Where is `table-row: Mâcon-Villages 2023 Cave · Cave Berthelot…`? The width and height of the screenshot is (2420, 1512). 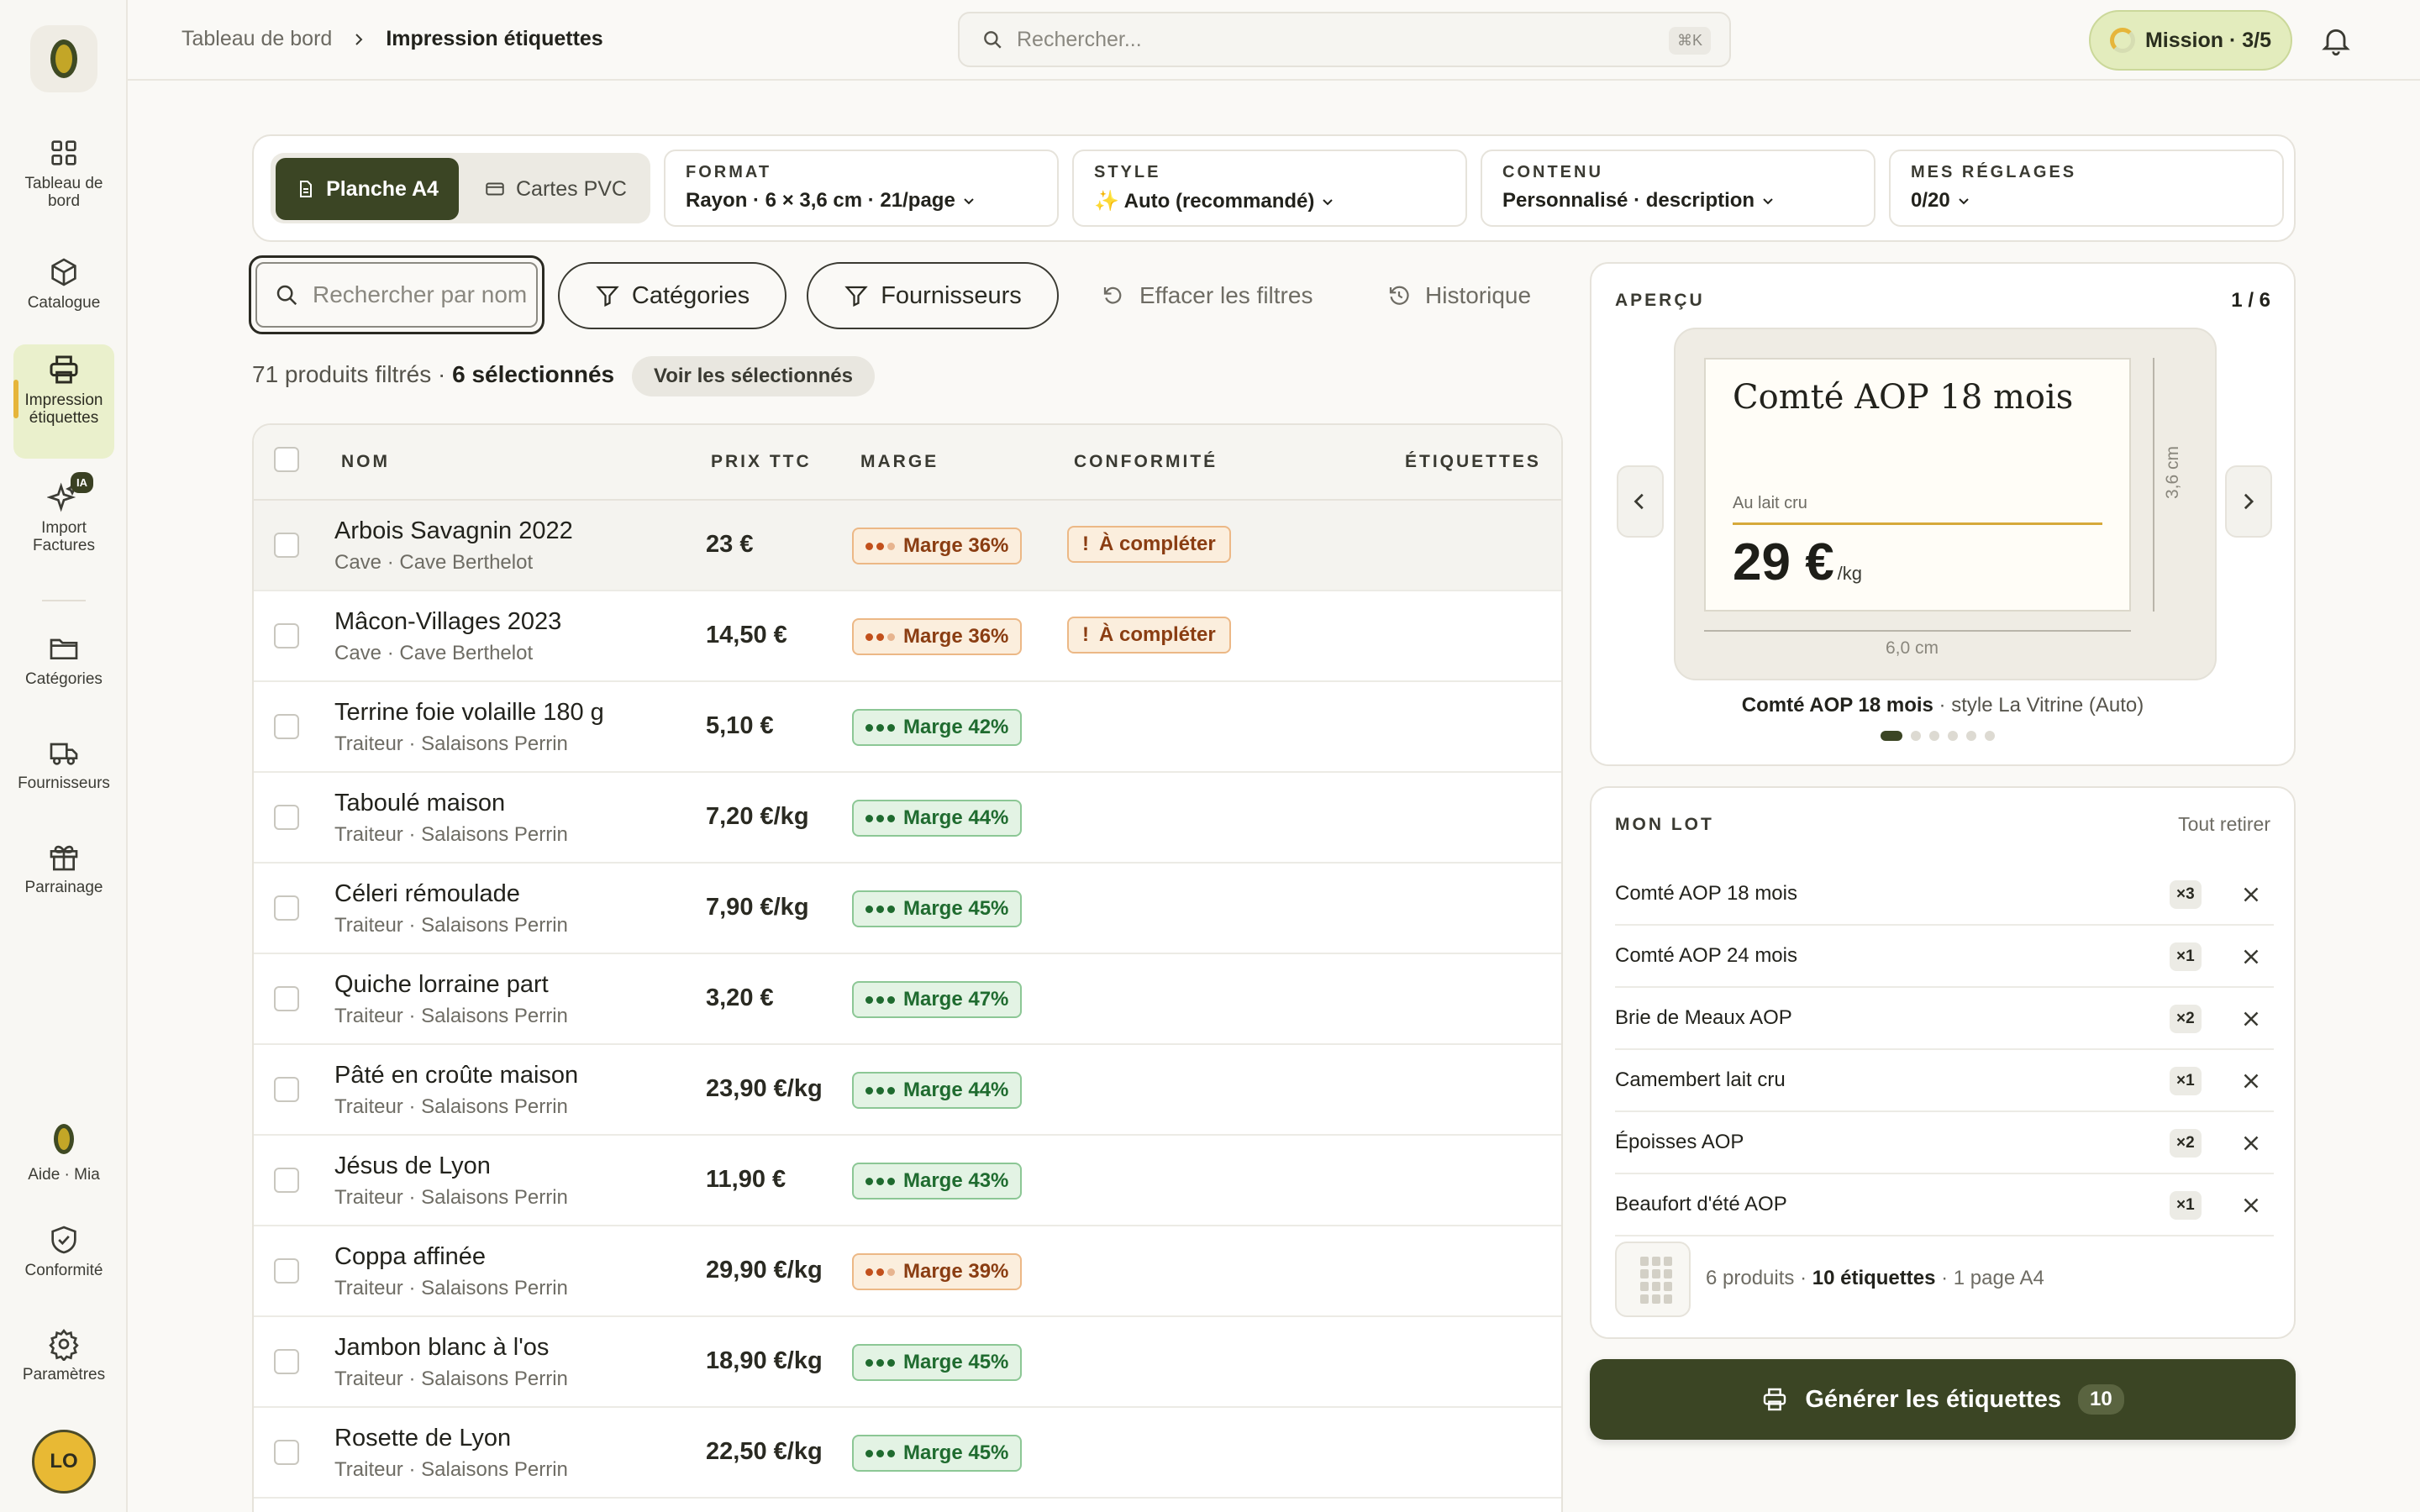 table-row: Mâcon-Villages 2023 Cave · Cave Berthelot… is located at coordinates (907, 636).